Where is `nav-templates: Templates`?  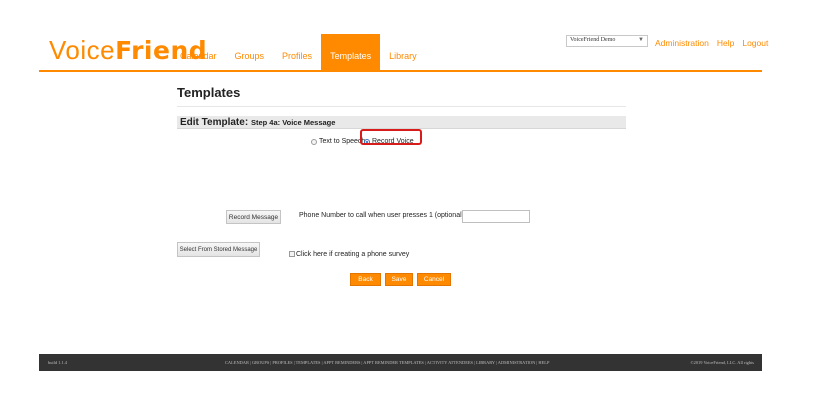
nav-templates: Templates is located at coordinates (351, 52).